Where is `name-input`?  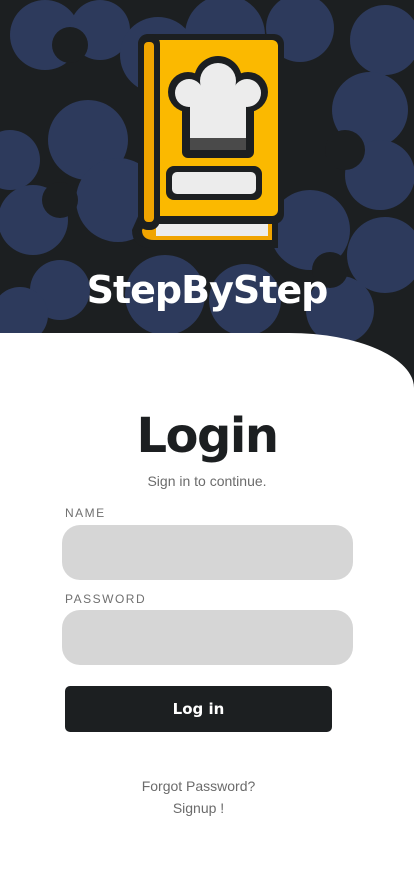 name-input is located at coordinates (207, 552).